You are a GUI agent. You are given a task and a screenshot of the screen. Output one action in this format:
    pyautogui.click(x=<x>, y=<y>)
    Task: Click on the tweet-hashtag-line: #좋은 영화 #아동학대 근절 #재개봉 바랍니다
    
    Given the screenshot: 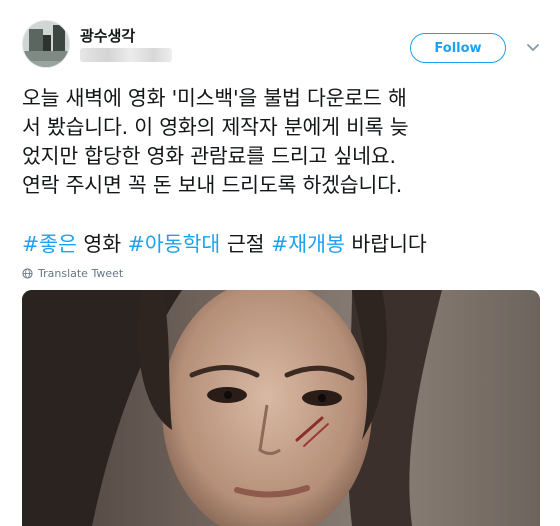 What is the action you would take?
    pyautogui.click(x=282, y=244)
    